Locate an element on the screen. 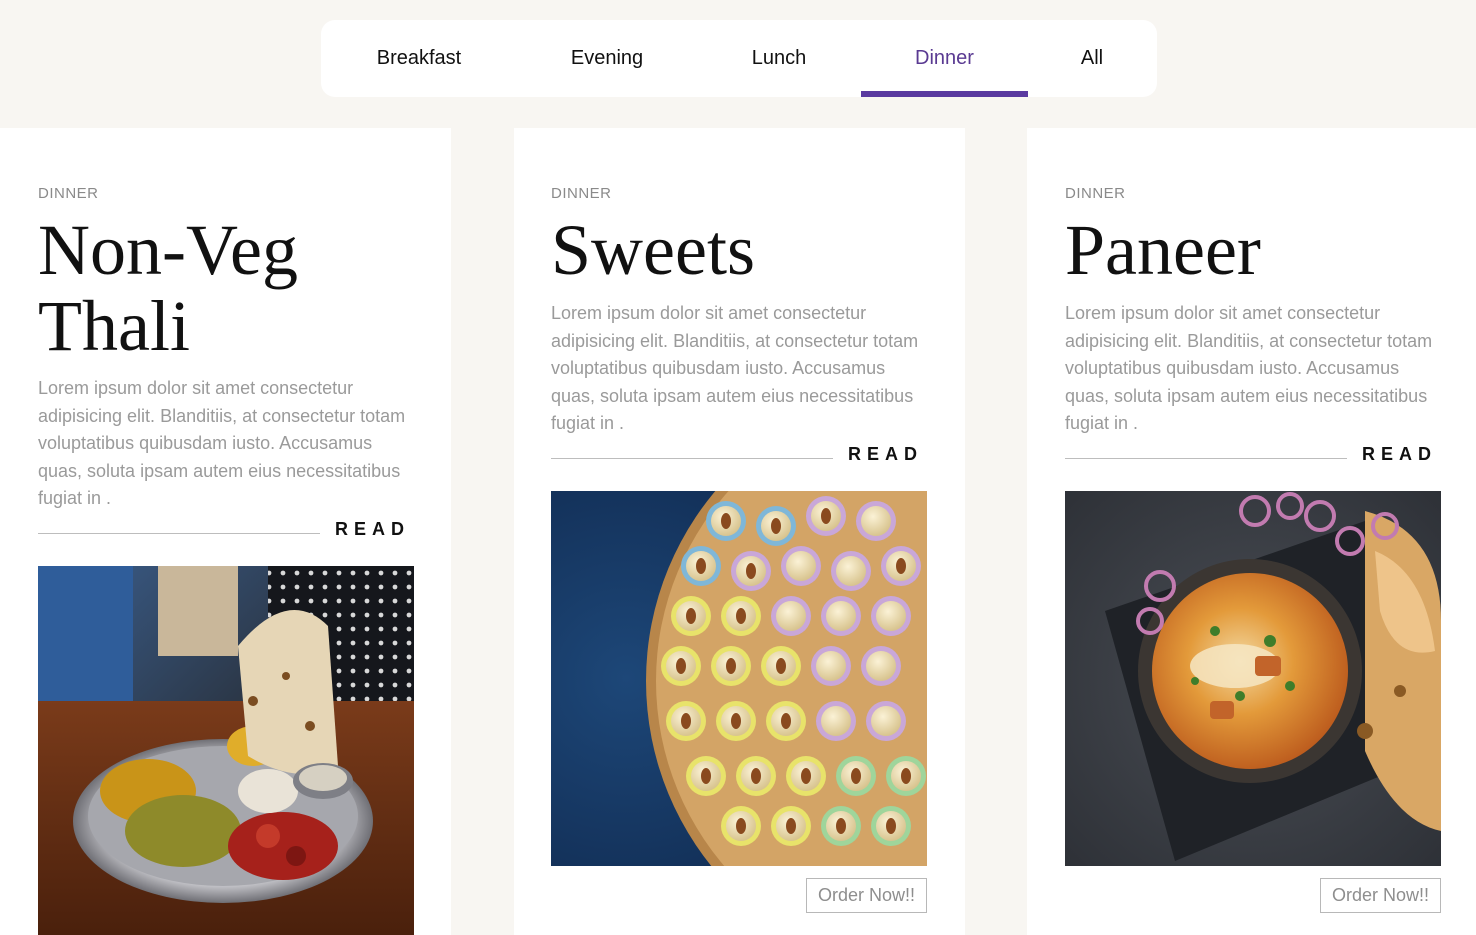 The height and width of the screenshot is (935, 1476). thali-photo is located at coordinates (226, 750).